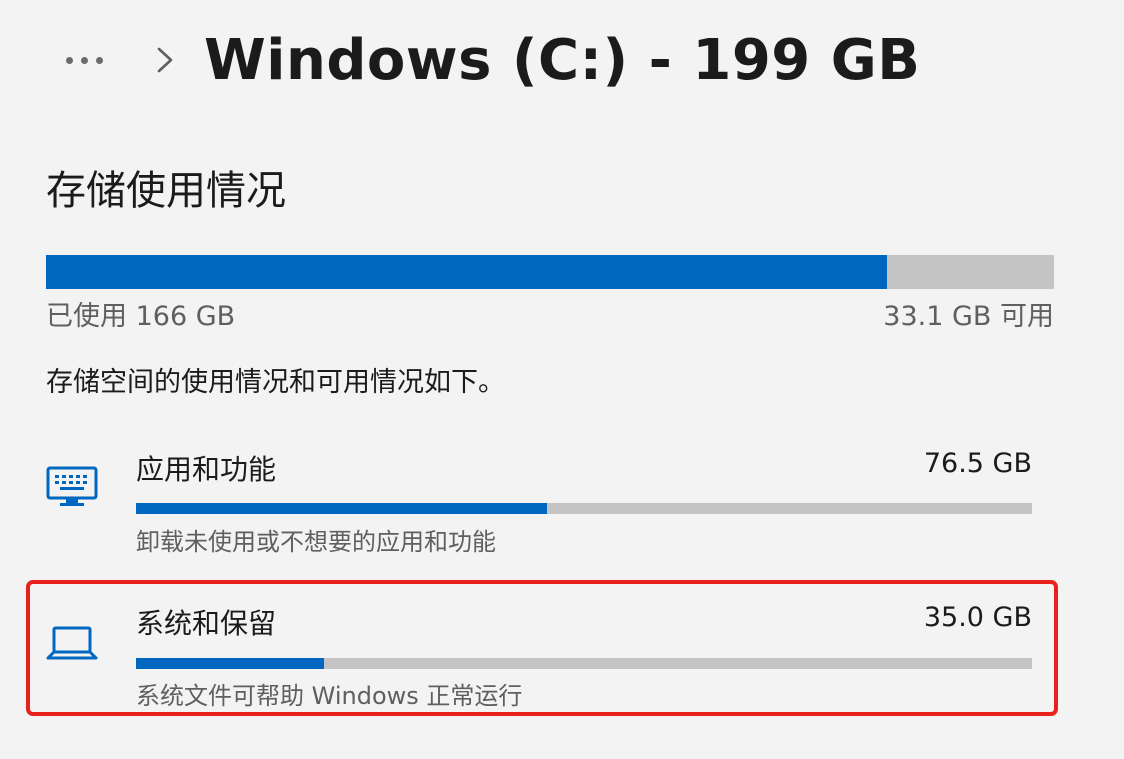  Describe the element at coordinates (165, 60) in the screenshot. I see `chevron-right-icon` at that location.